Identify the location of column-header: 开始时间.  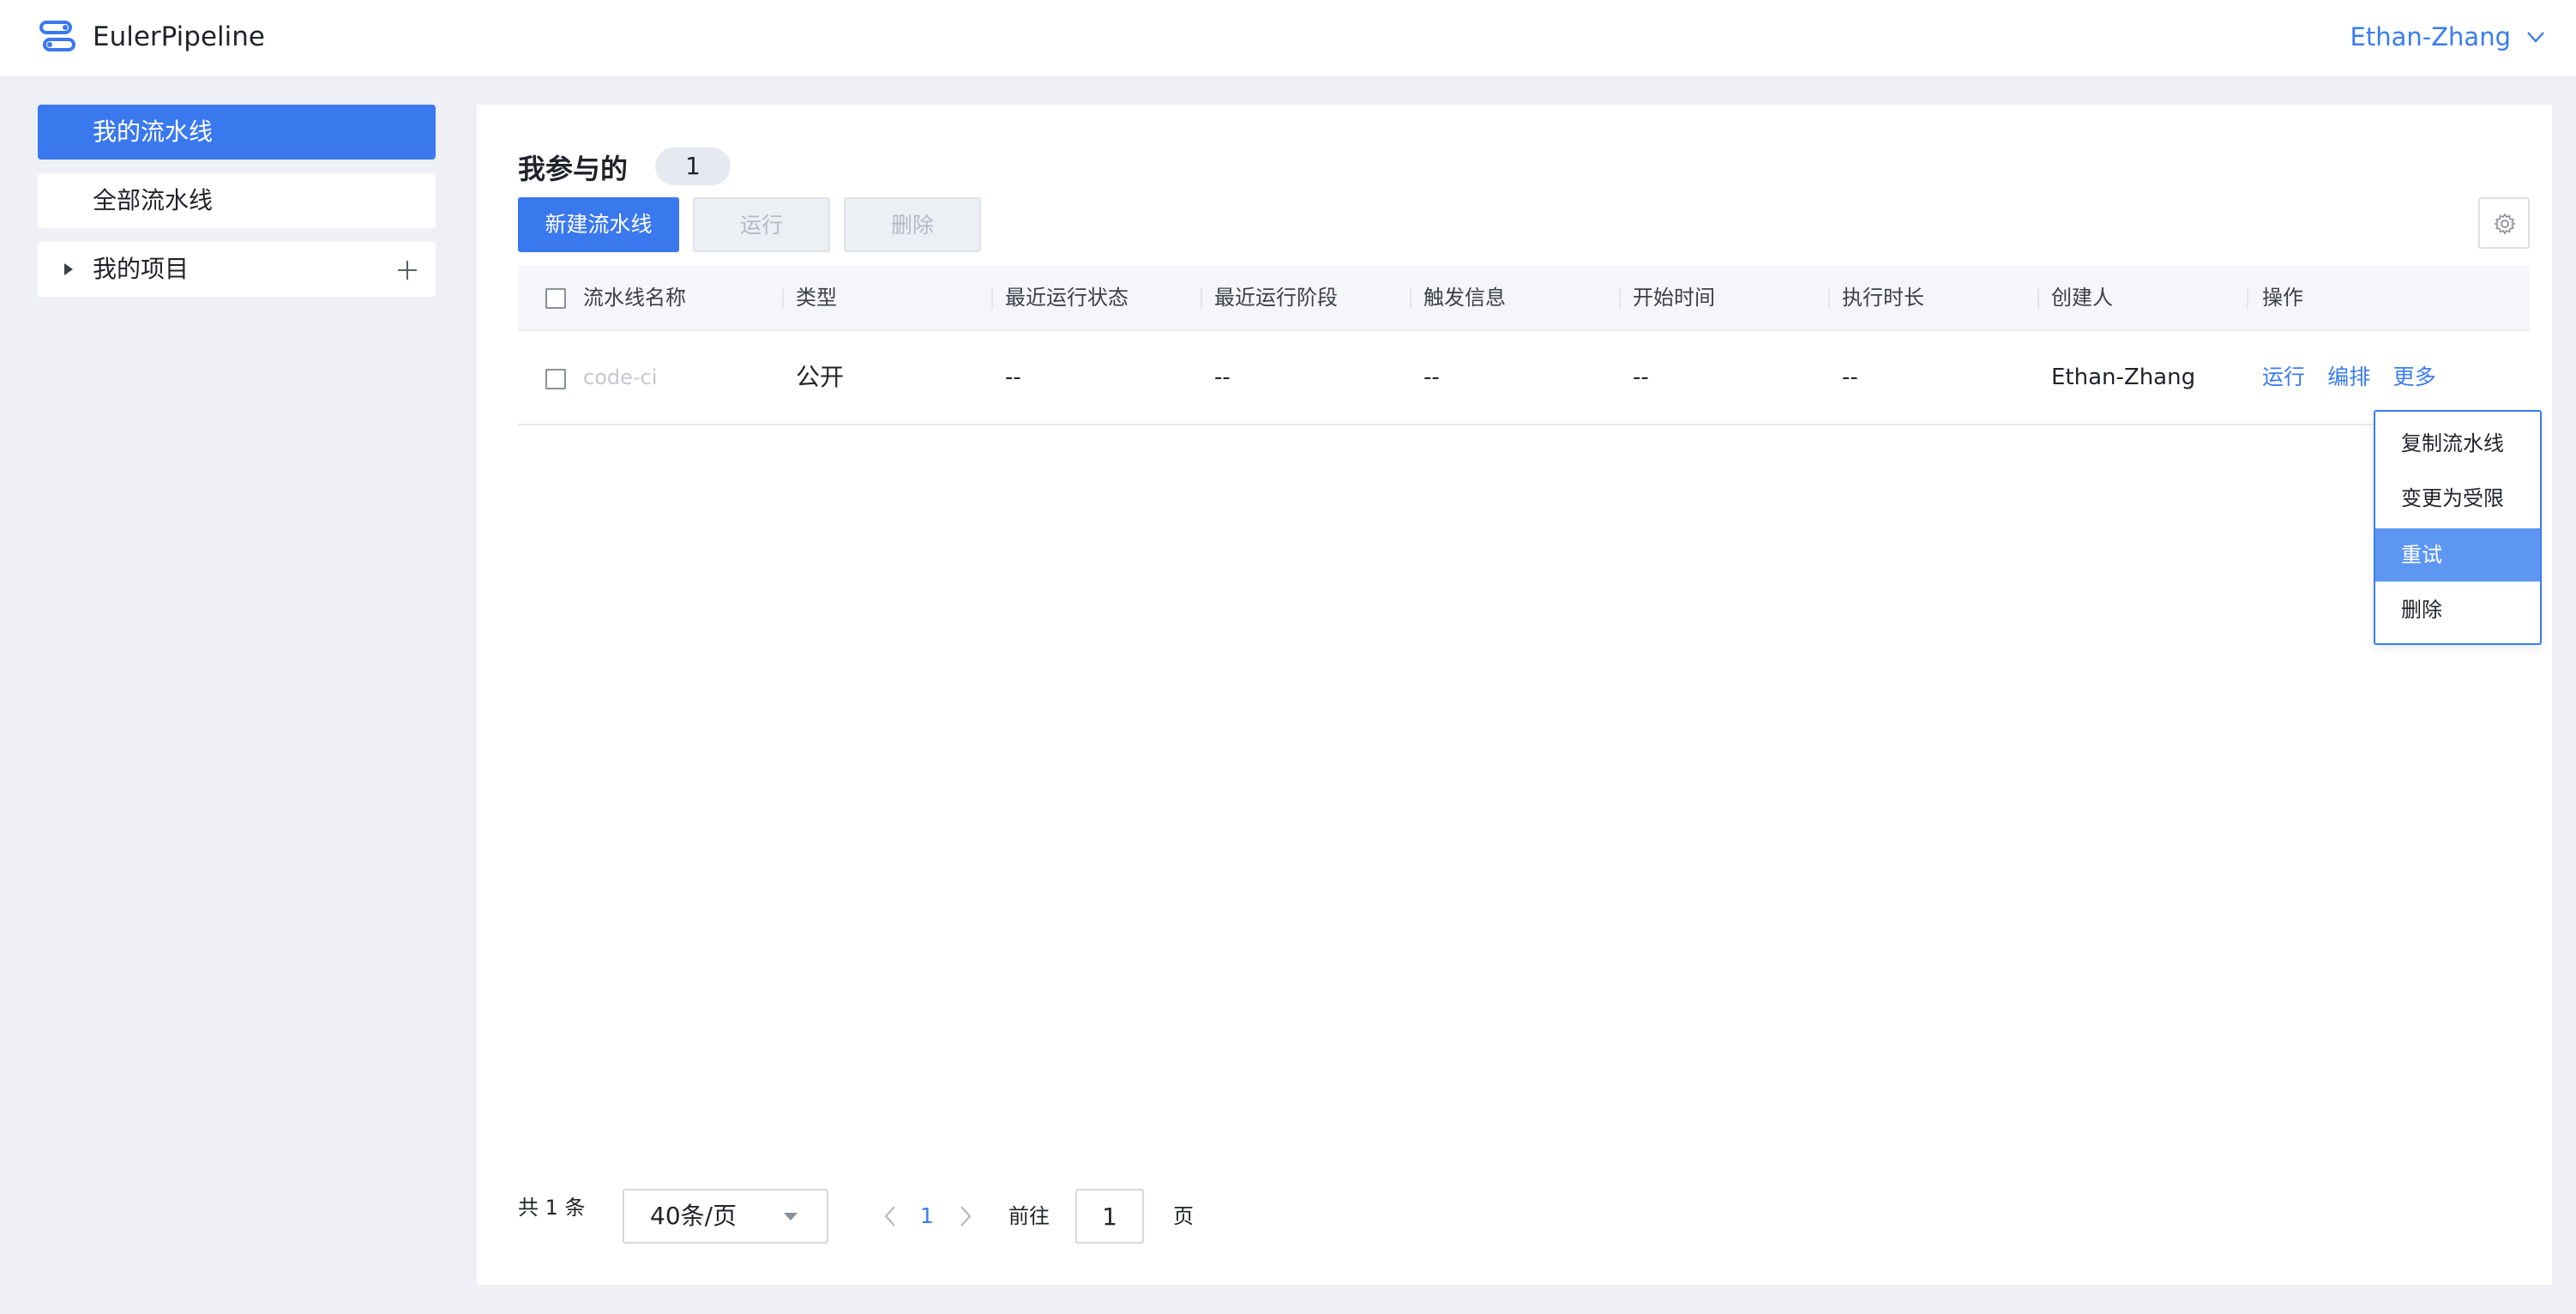
(1674, 298).